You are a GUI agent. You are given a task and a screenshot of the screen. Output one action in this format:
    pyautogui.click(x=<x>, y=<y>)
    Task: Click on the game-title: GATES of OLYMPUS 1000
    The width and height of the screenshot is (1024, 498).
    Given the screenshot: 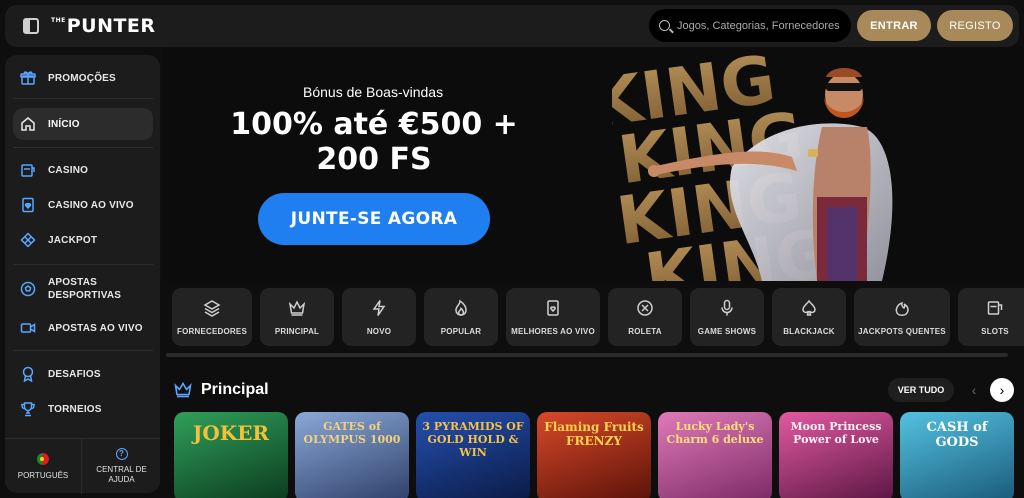 What is the action you would take?
    pyautogui.click(x=352, y=433)
    